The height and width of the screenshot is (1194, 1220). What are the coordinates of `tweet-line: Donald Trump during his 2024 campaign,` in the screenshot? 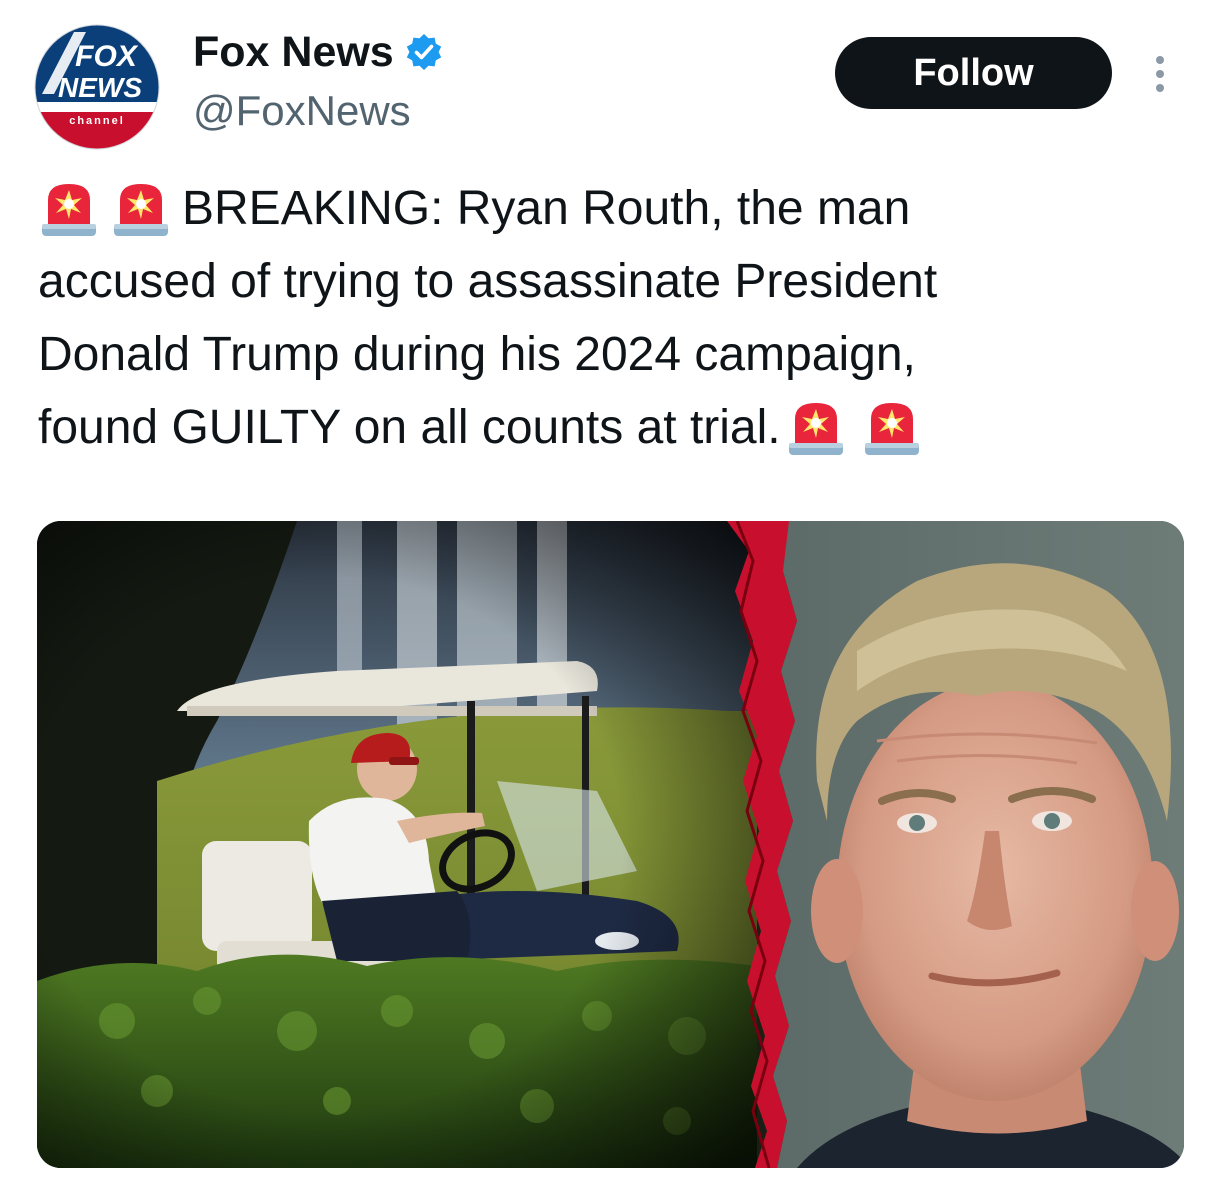 It's located at (613, 354).